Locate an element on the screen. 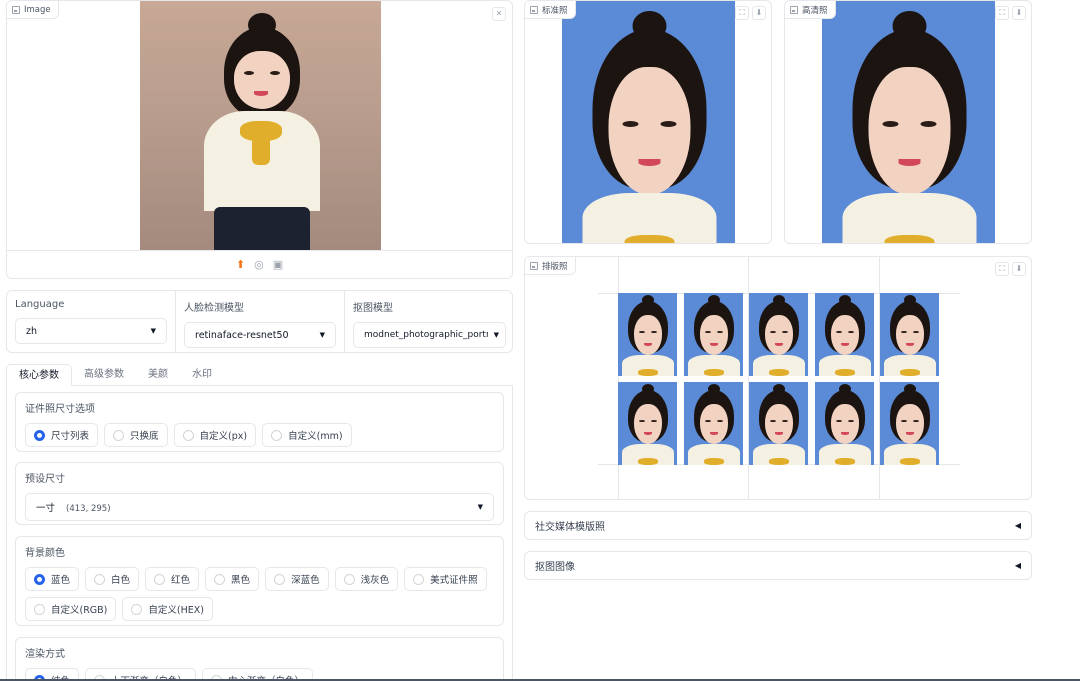 The width and height of the screenshot is (1080, 681). bg-color-label: 背景颜色 is located at coordinates (45, 553).